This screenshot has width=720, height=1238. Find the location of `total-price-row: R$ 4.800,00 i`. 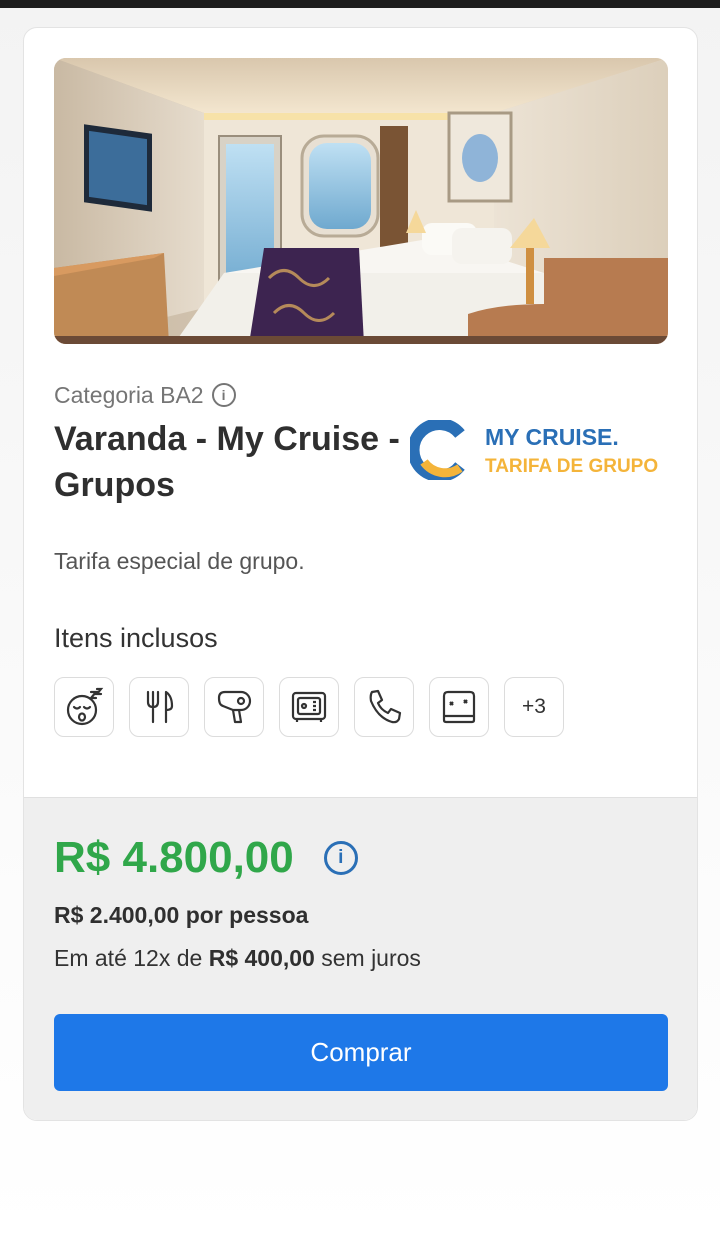

total-price-row: R$ 4.800,00 i is located at coordinates (206, 858).